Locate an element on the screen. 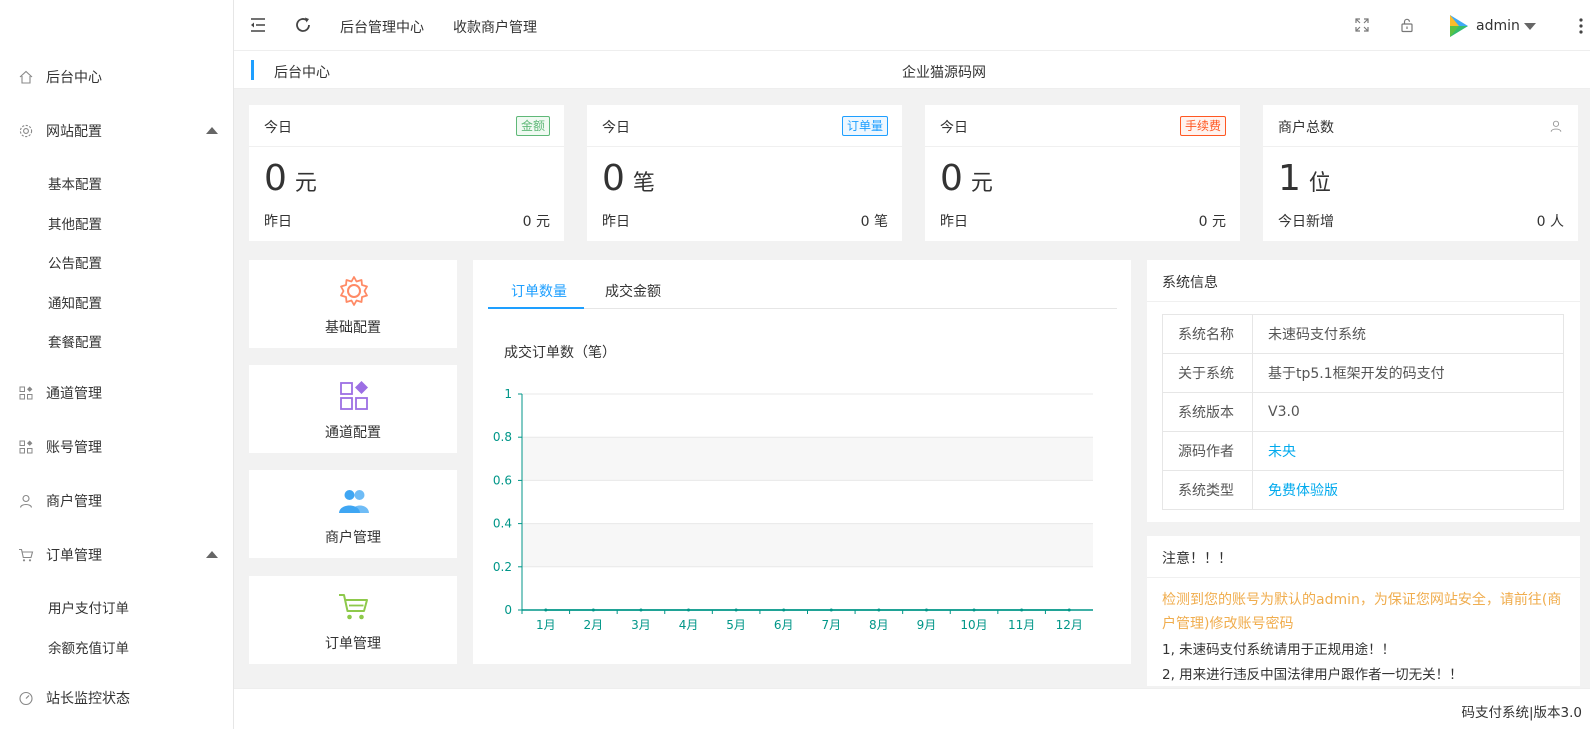  tab-merchant-management: 收款商户管理 is located at coordinates (495, 27).